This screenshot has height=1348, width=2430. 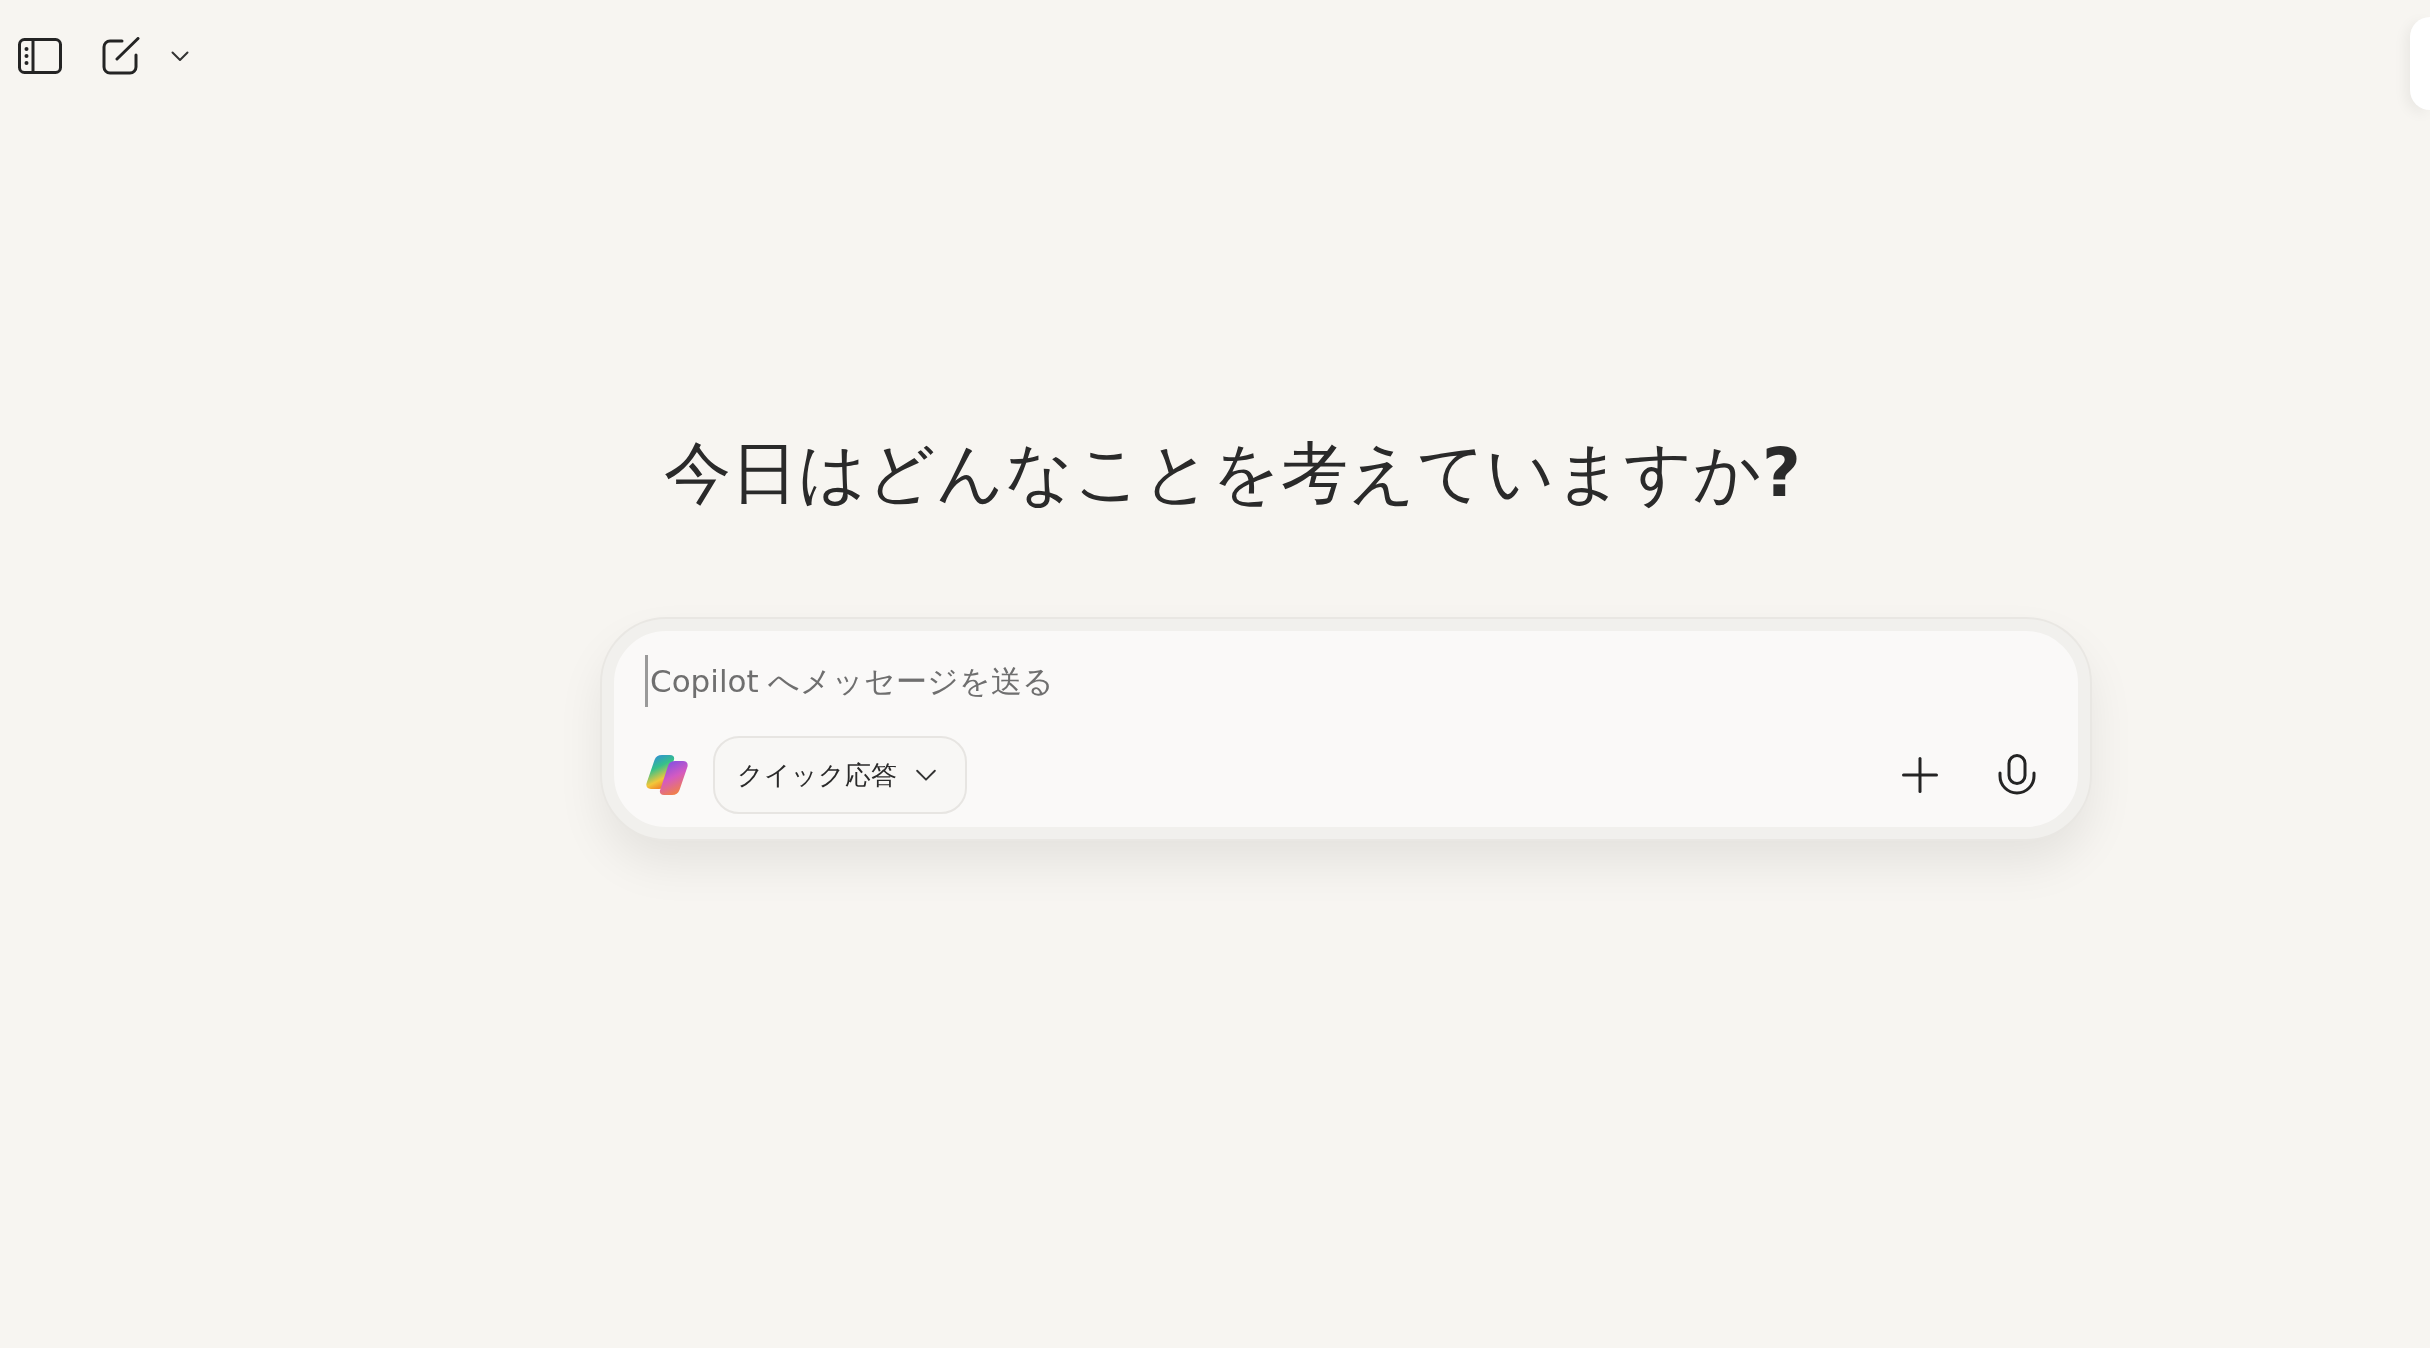 What do you see at coordinates (40, 56) in the screenshot?
I see `sidebar-icon` at bounding box center [40, 56].